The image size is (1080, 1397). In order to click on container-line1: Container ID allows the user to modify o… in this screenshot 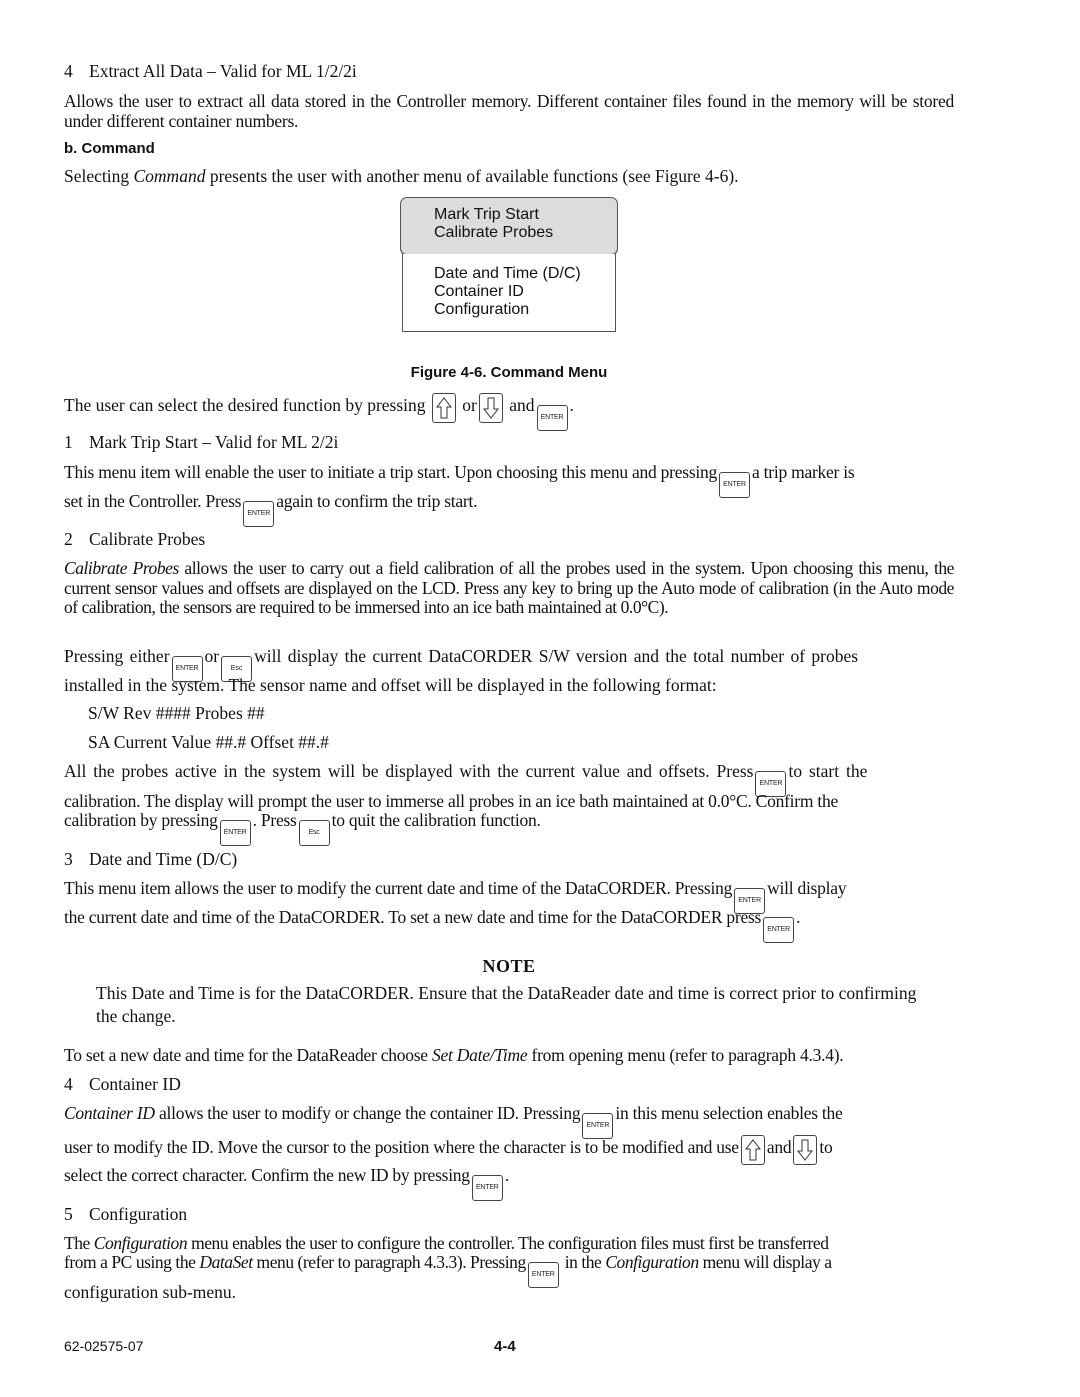, I will do `click(509, 1121)`.